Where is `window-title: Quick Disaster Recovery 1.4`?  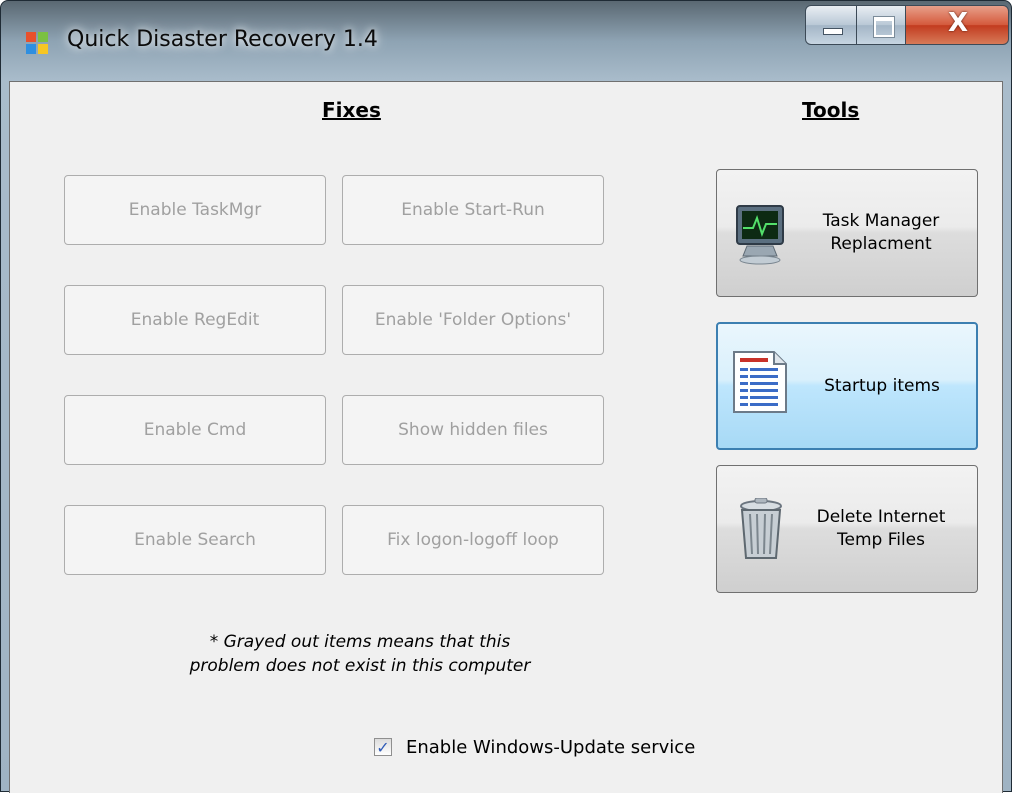
window-title: Quick Disaster Recovery 1.4 is located at coordinates (222, 39).